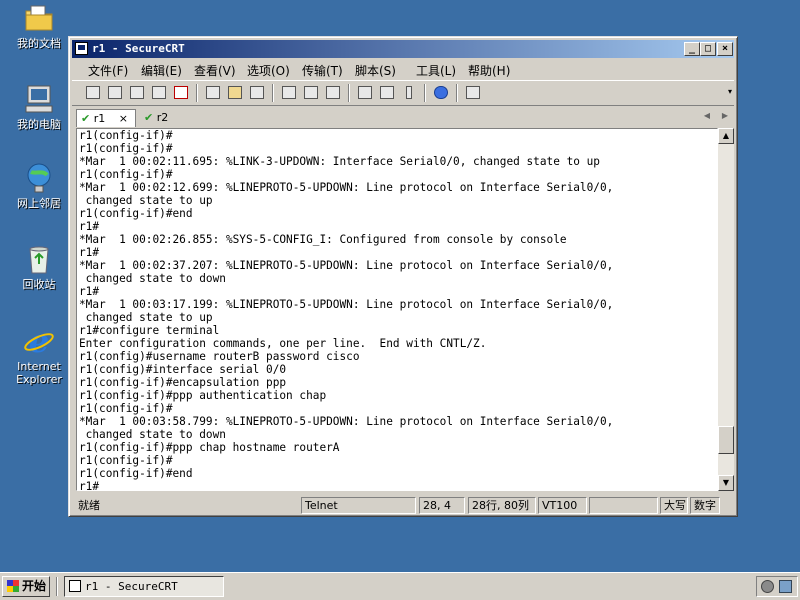 This screenshot has height=600, width=800. I want to click on paste-icon, so click(235, 92).